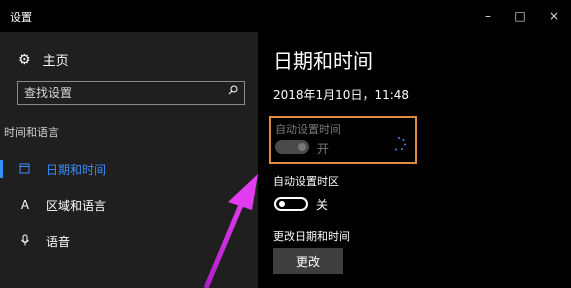 Image resolution: width=571 pixels, height=288 pixels. I want to click on sidebar-item-date-time: 日期和时间, so click(129, 169).